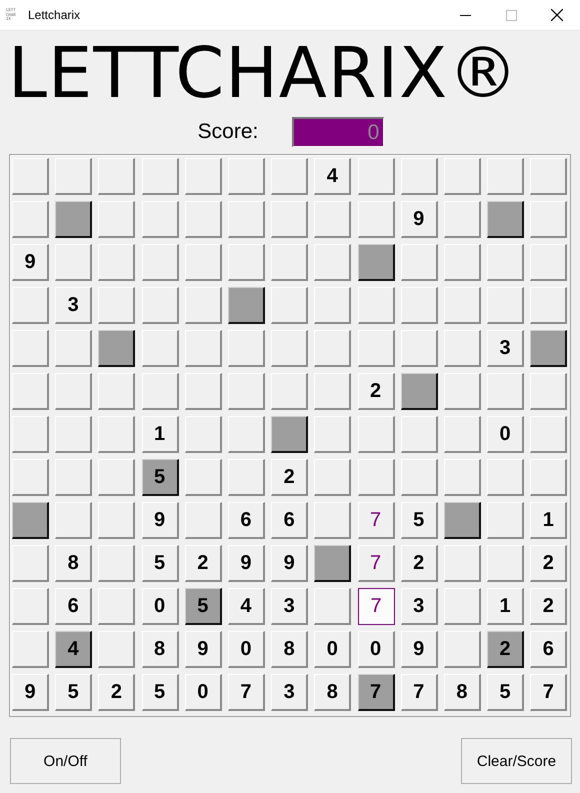 Image resolution: width=580 pixels, height=793 pixels. What do you see at coordinates (55, 15) in the screenshot?
I see `window-title: Lettcharix` at bounding box center [55, 15].